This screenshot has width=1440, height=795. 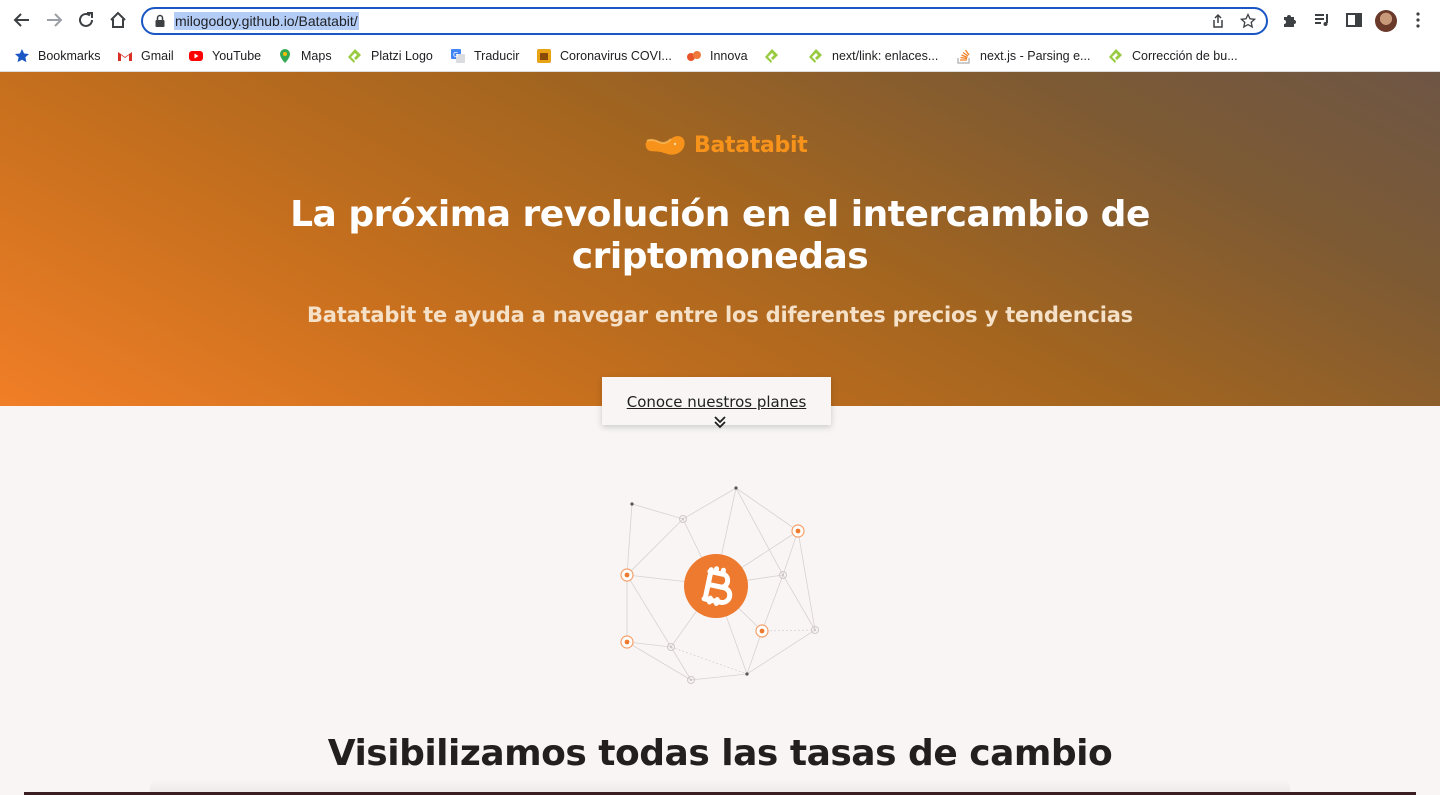 What do you see at coordinates (196, 56) in the screenshot?
I see `youtube-icon` at bounding box center [196, 56].